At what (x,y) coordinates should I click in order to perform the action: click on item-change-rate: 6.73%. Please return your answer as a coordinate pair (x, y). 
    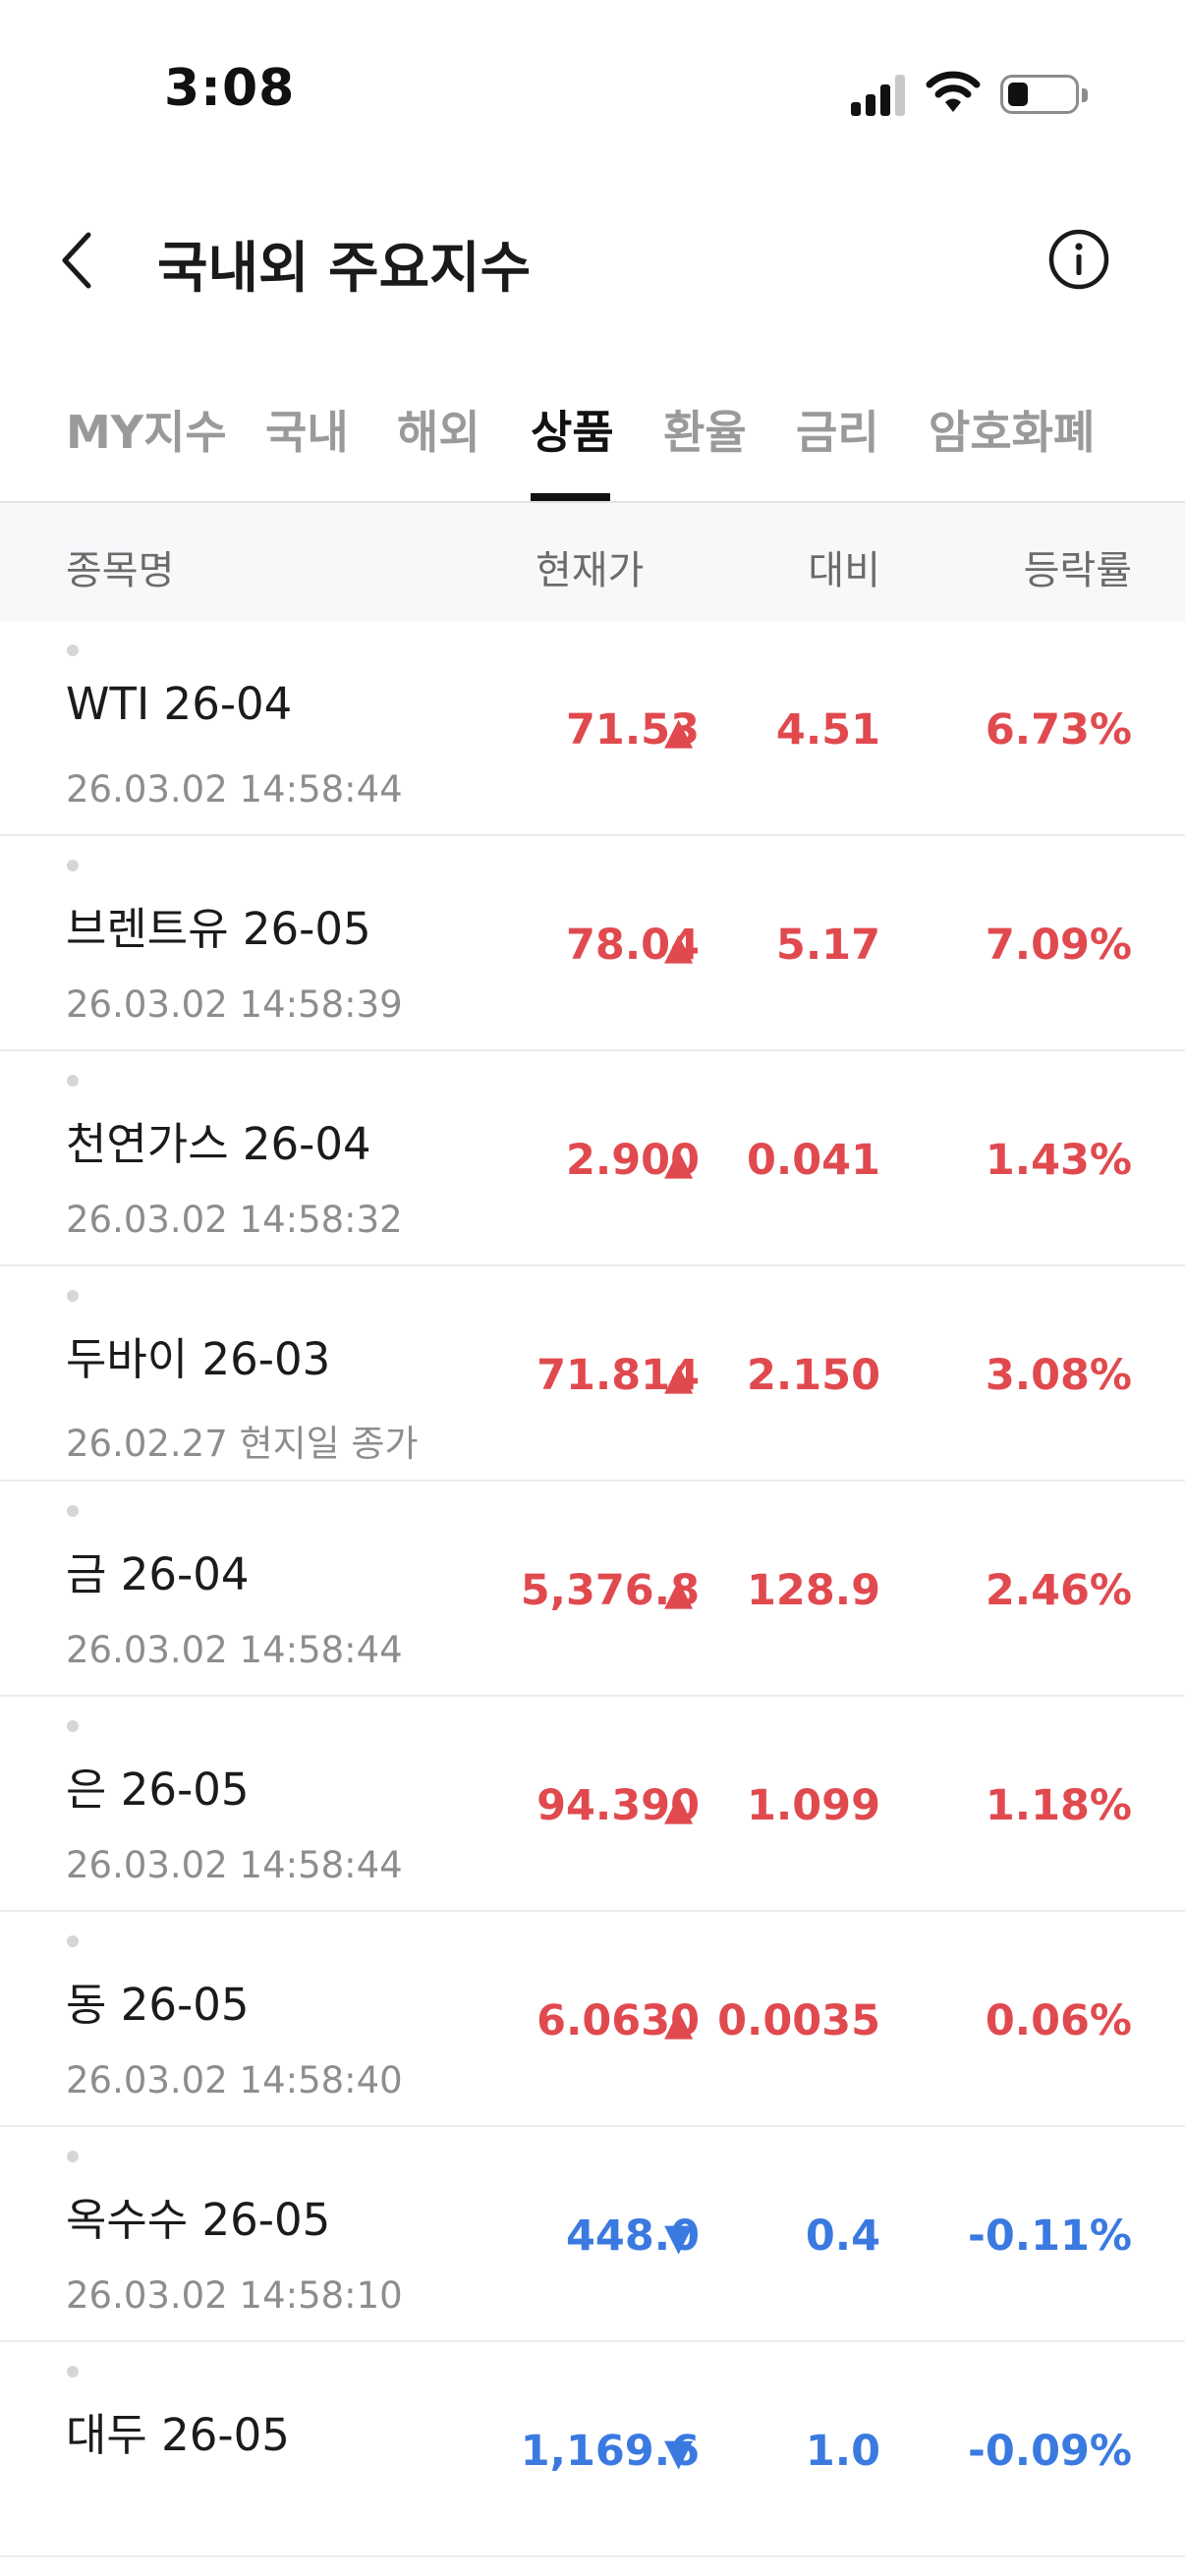
    Looking at the image, I should click on (1058, 730).